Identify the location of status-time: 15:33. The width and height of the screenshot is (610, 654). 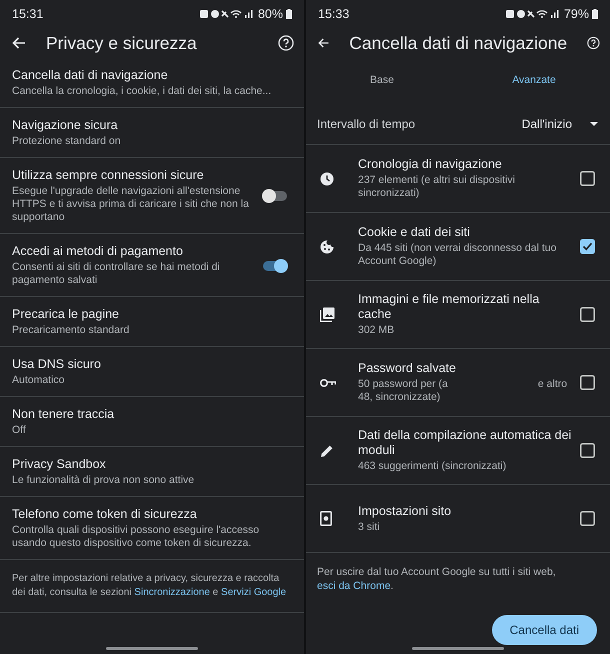
(334, 14).